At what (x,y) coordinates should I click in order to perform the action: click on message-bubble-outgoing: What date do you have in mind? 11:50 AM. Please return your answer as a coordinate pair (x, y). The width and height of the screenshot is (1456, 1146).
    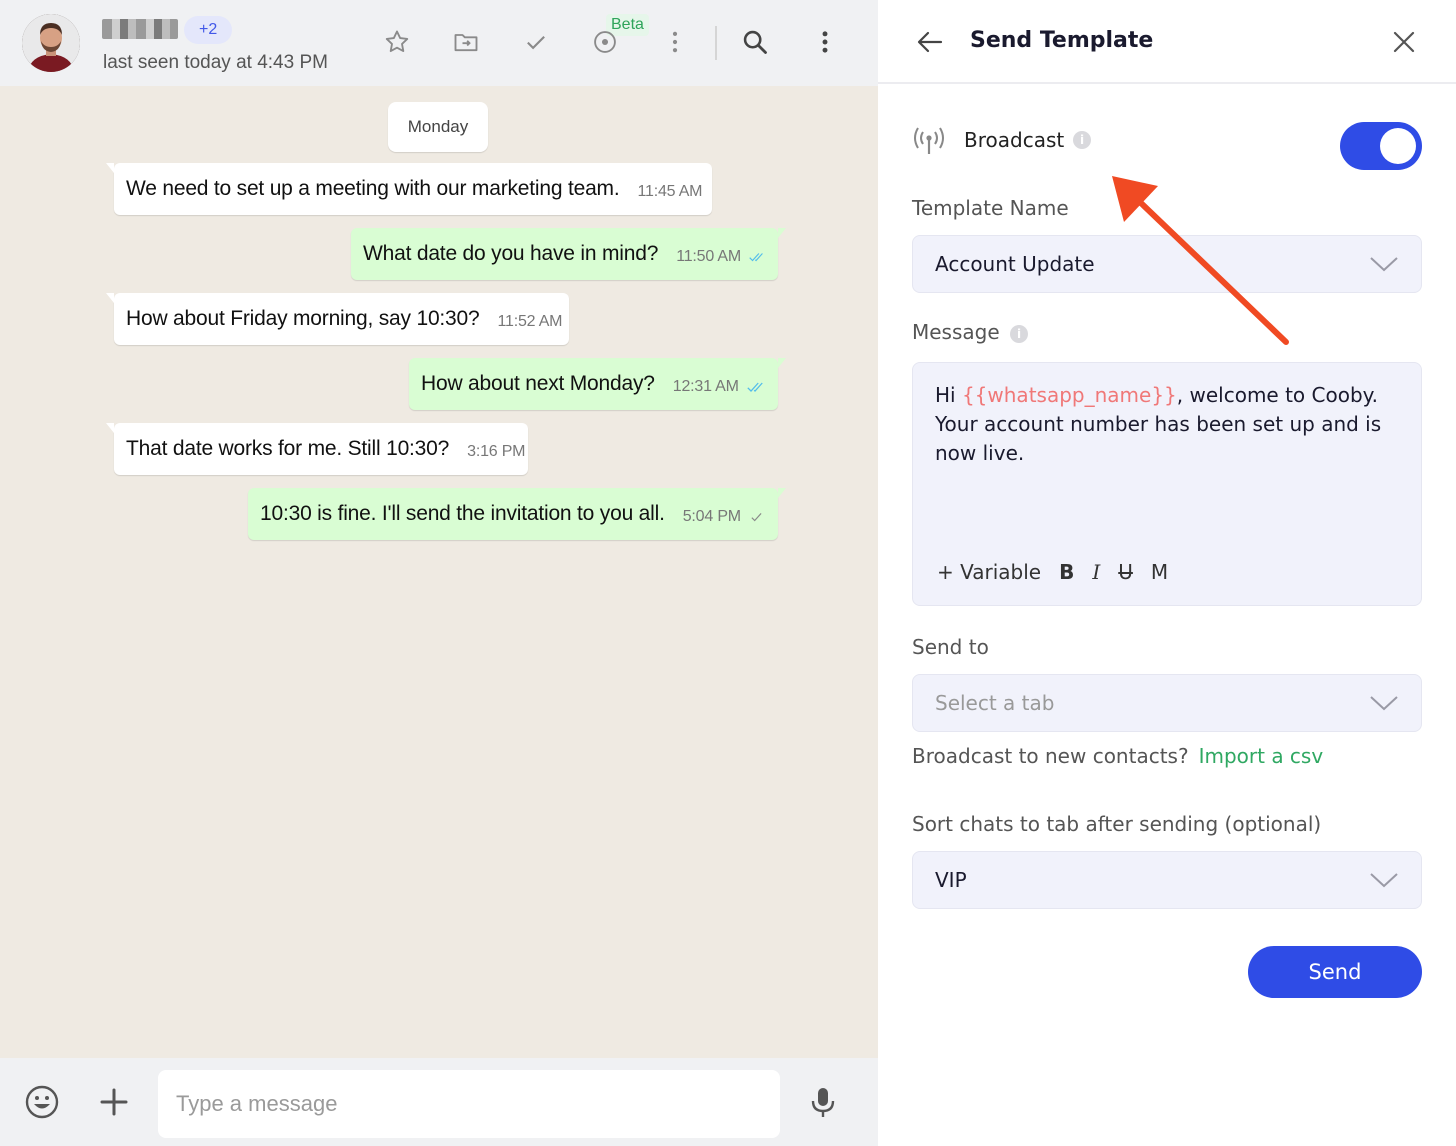
    Looking at the image, I should click on (568, 254).